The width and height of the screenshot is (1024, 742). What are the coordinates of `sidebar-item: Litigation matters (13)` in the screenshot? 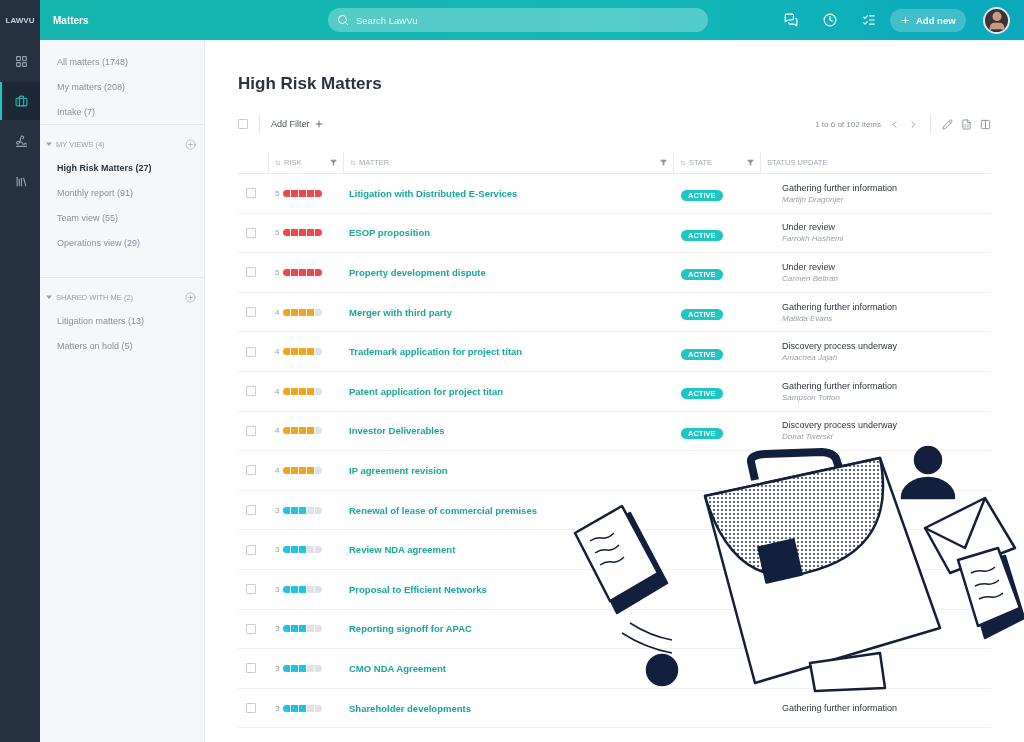 It's located at (122, 320).